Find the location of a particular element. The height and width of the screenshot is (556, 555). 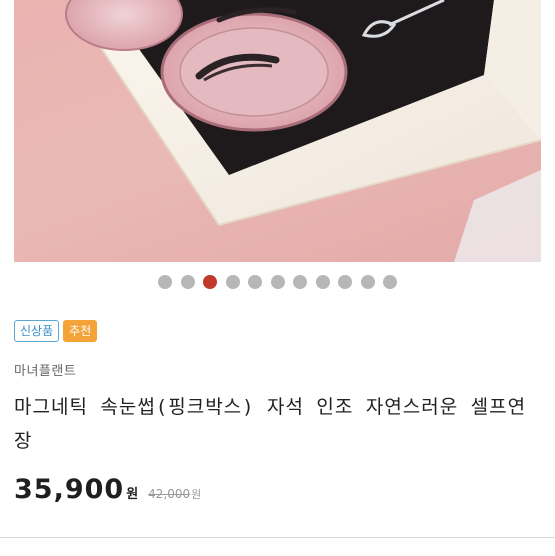

product-title: 마그네틱 속눈썹(핑크박스) 자석 인조 자연스러운 셀프연장 is located at coordinates (270, 424).